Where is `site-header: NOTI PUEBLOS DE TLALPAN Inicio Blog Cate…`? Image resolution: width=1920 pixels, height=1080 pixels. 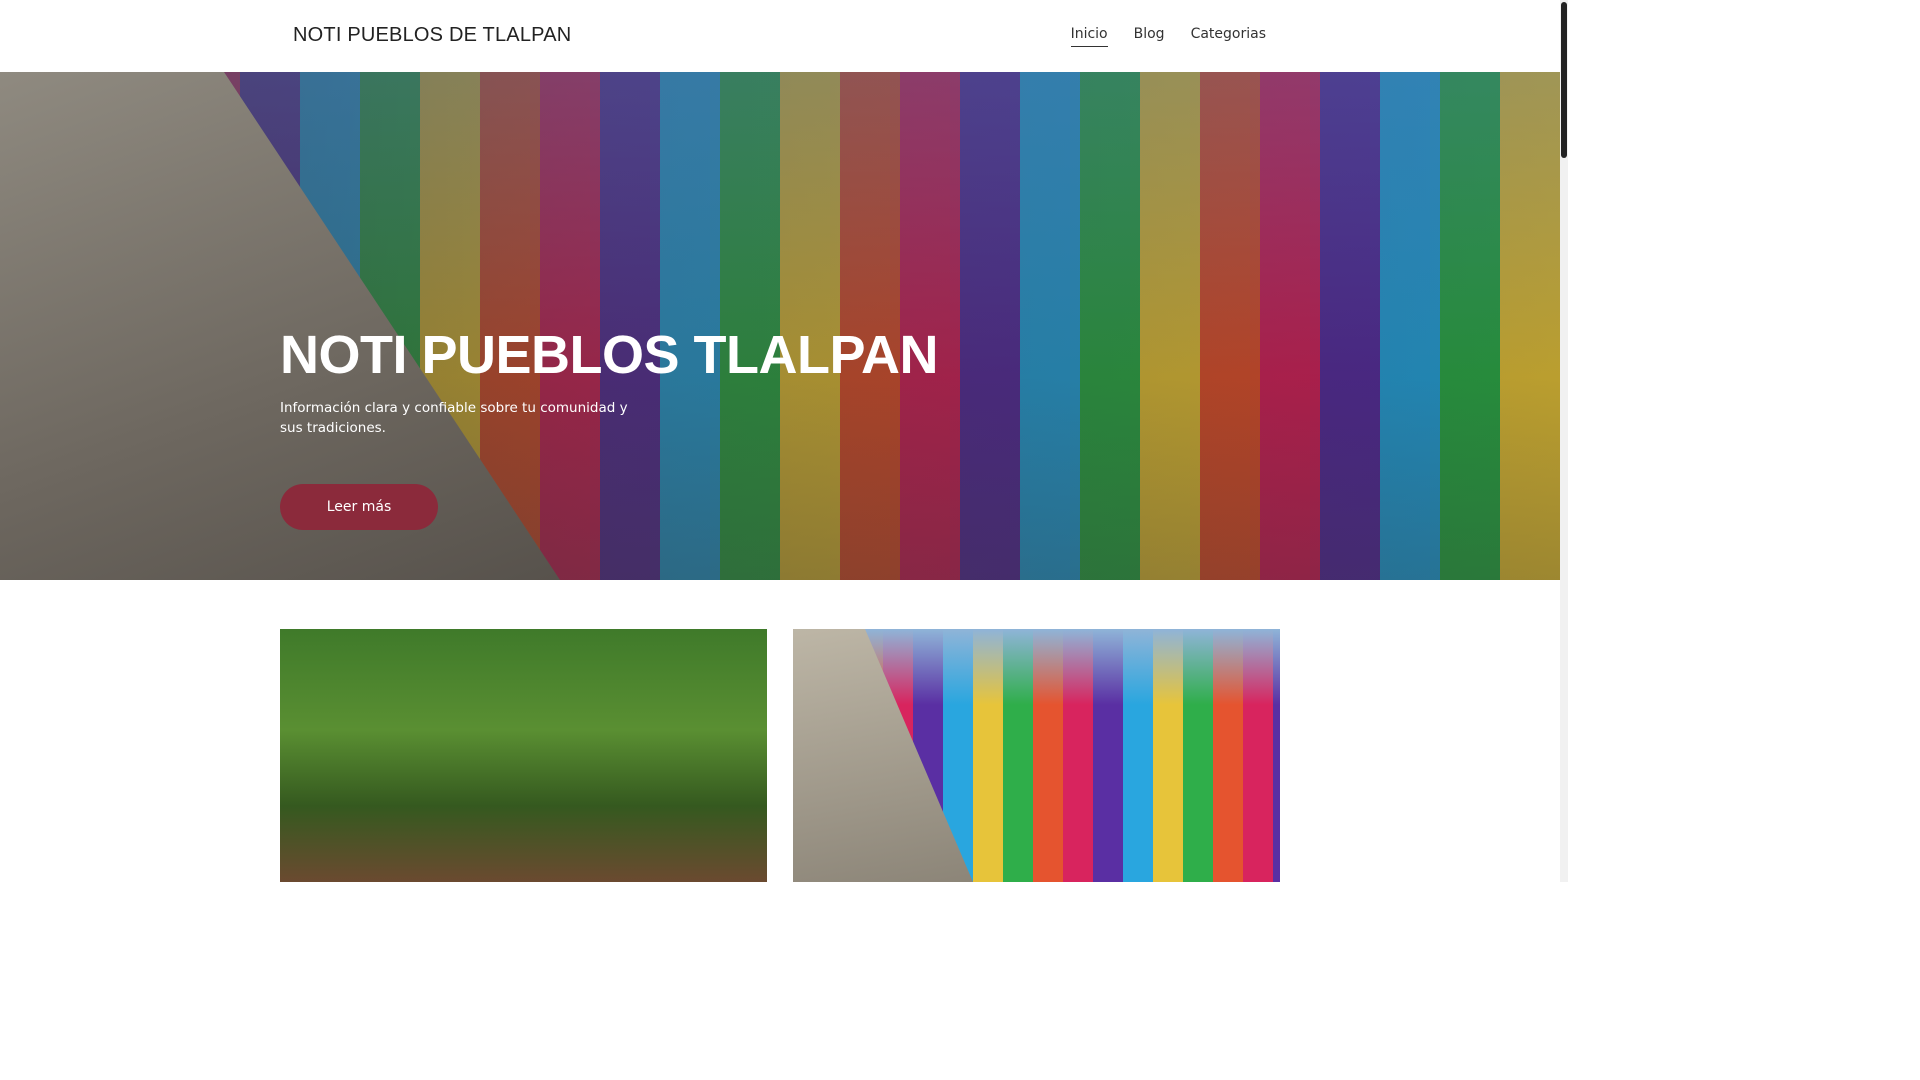 site-header: NOTI PUEBLOS DE TLALPAN Inicio Blog Cate… is located at coordinates (780, 36).